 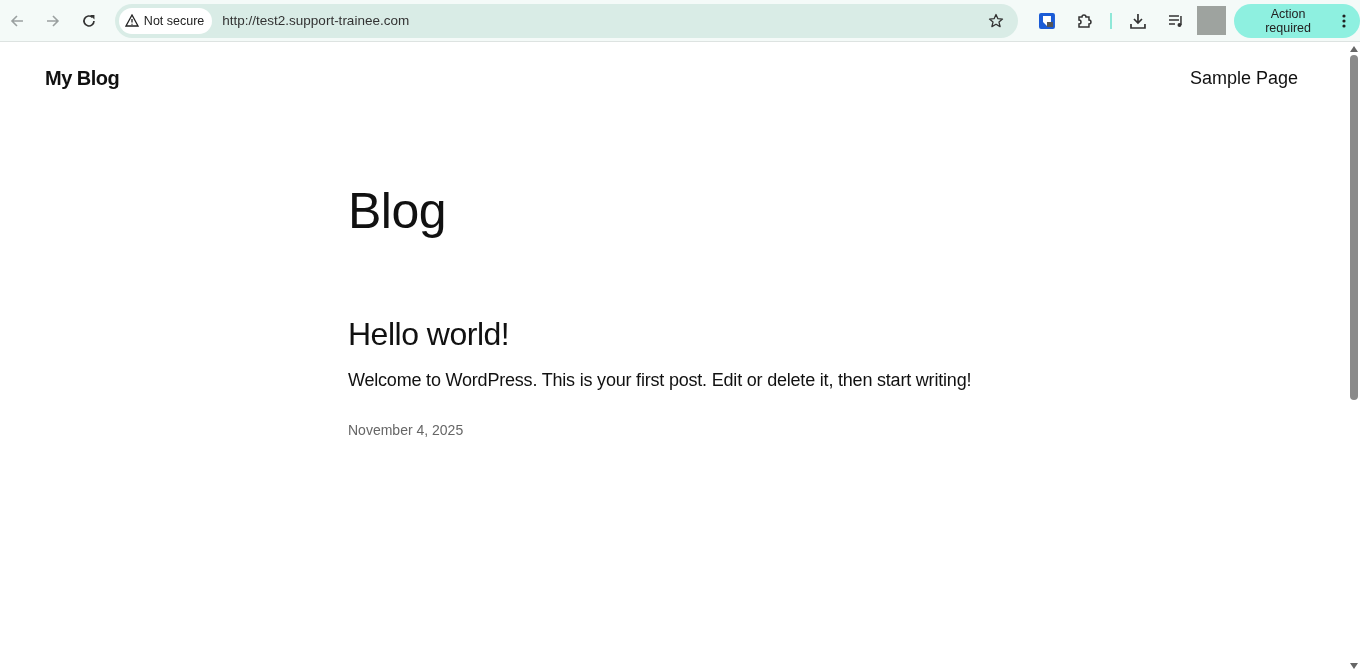 What do you see at coordinates (165, 20) in the screenshot?
I see `security-chip: Not secure` at bounding box center [165, 20].